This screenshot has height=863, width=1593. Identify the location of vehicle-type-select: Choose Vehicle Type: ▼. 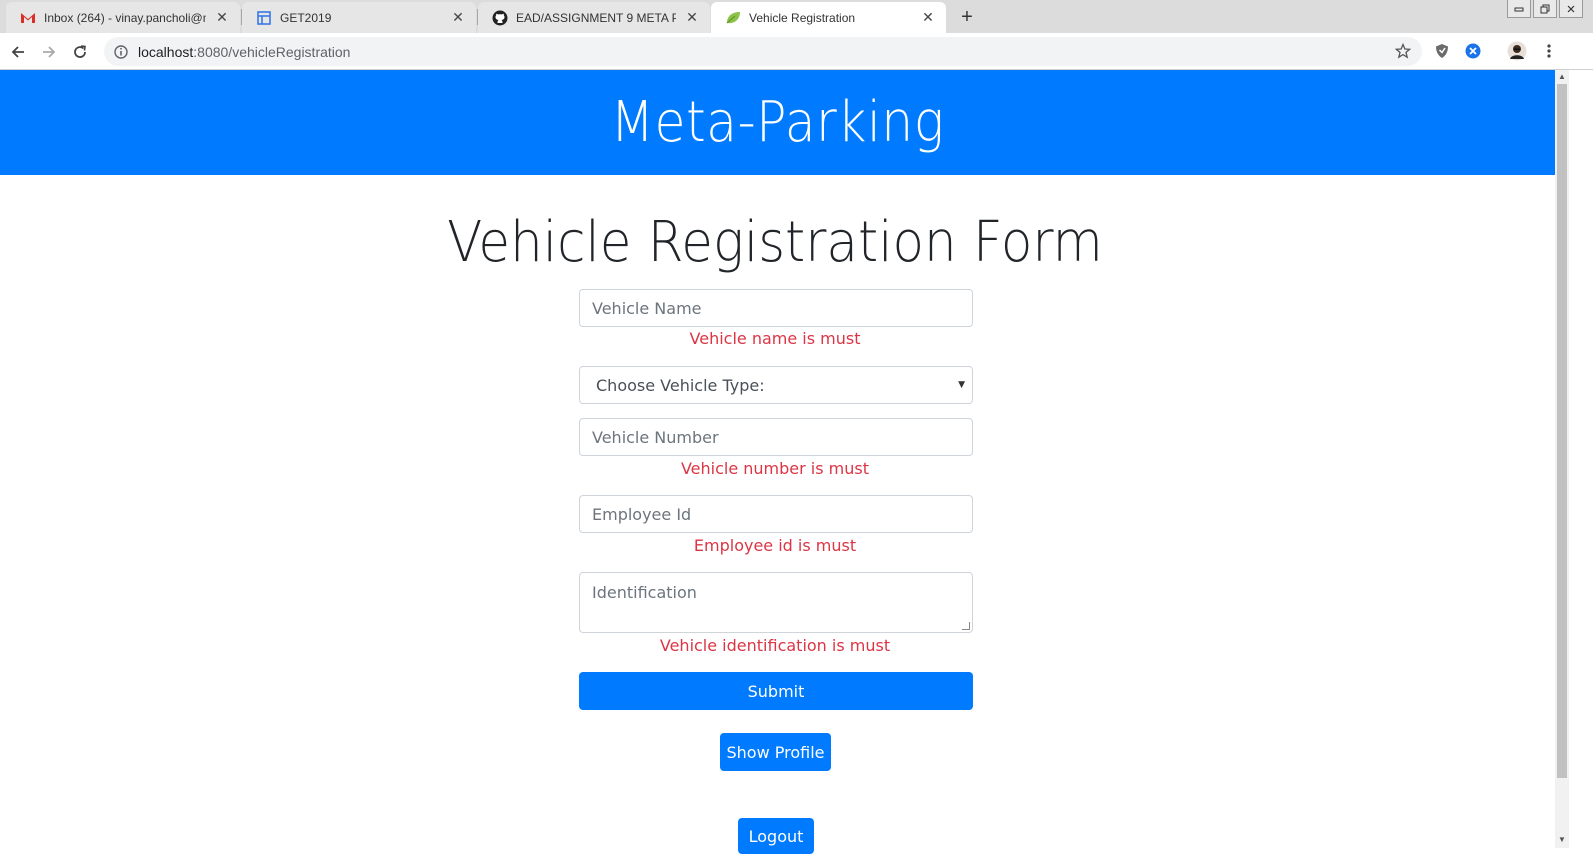
(776, 385).